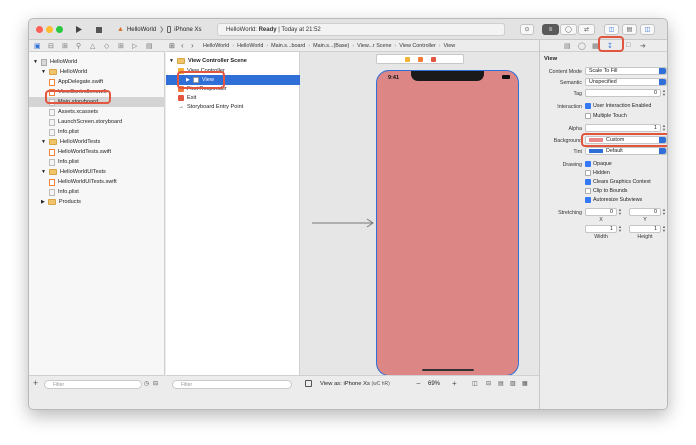 Image resolution: width=696 pixels, height=445 pixels. What do you see at coordinates (355, 384) in the screenshot?
I see `view-as-control: View as: iPhone Xs (wC hR)` at bounding box center [355, 384].